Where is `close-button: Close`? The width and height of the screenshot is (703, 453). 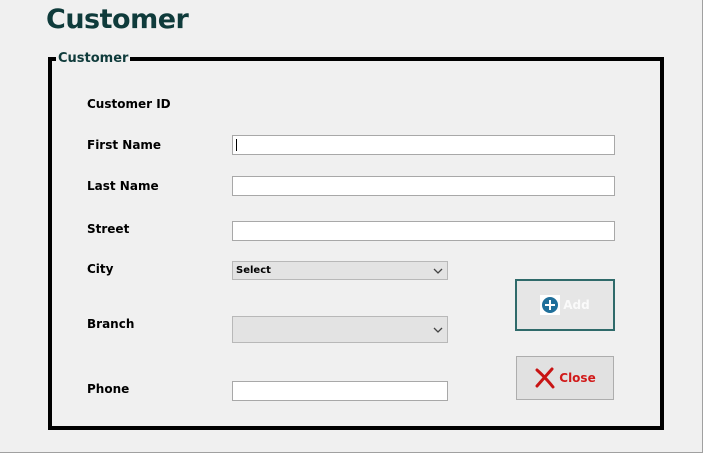
close-button: Close is located at coordinates (565, 378).